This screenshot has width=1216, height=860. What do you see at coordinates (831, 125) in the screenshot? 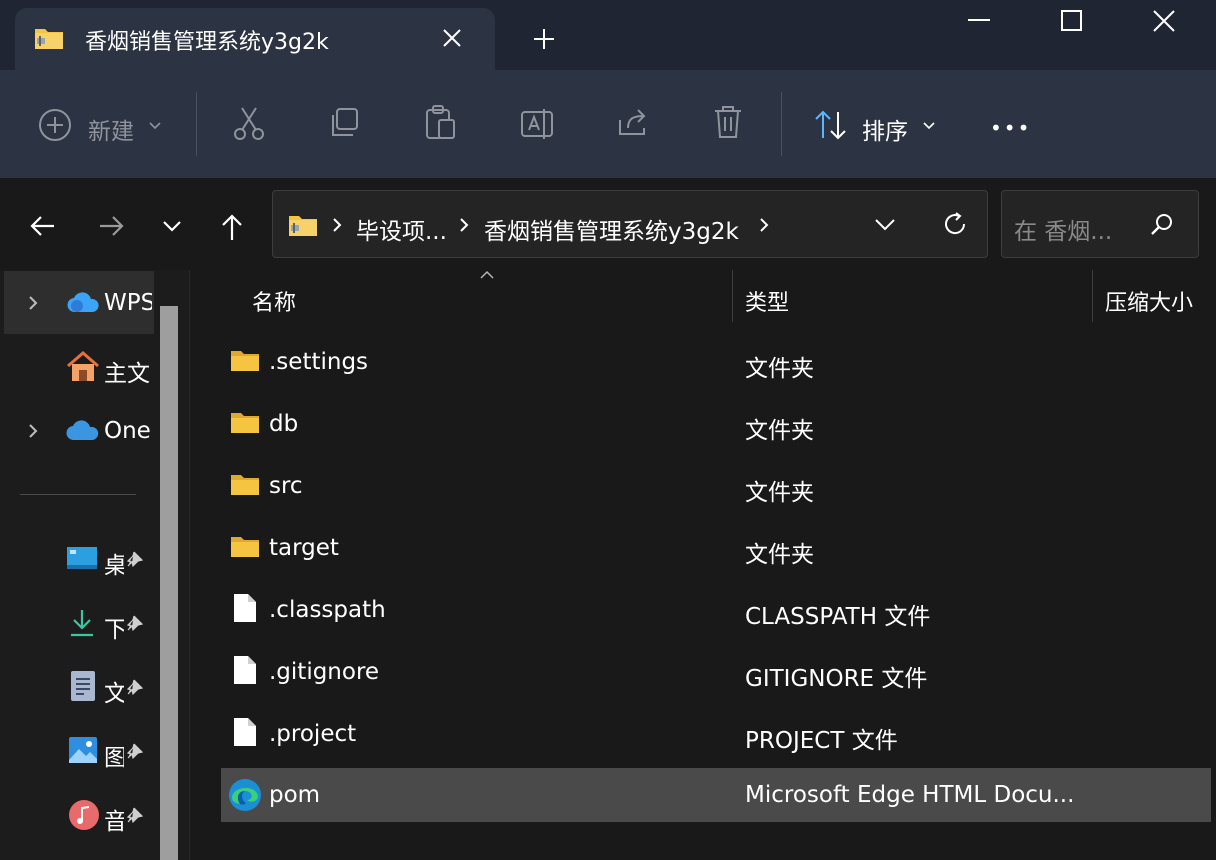
I see `sort-arrows-icon` at bounding box center [831, 125].